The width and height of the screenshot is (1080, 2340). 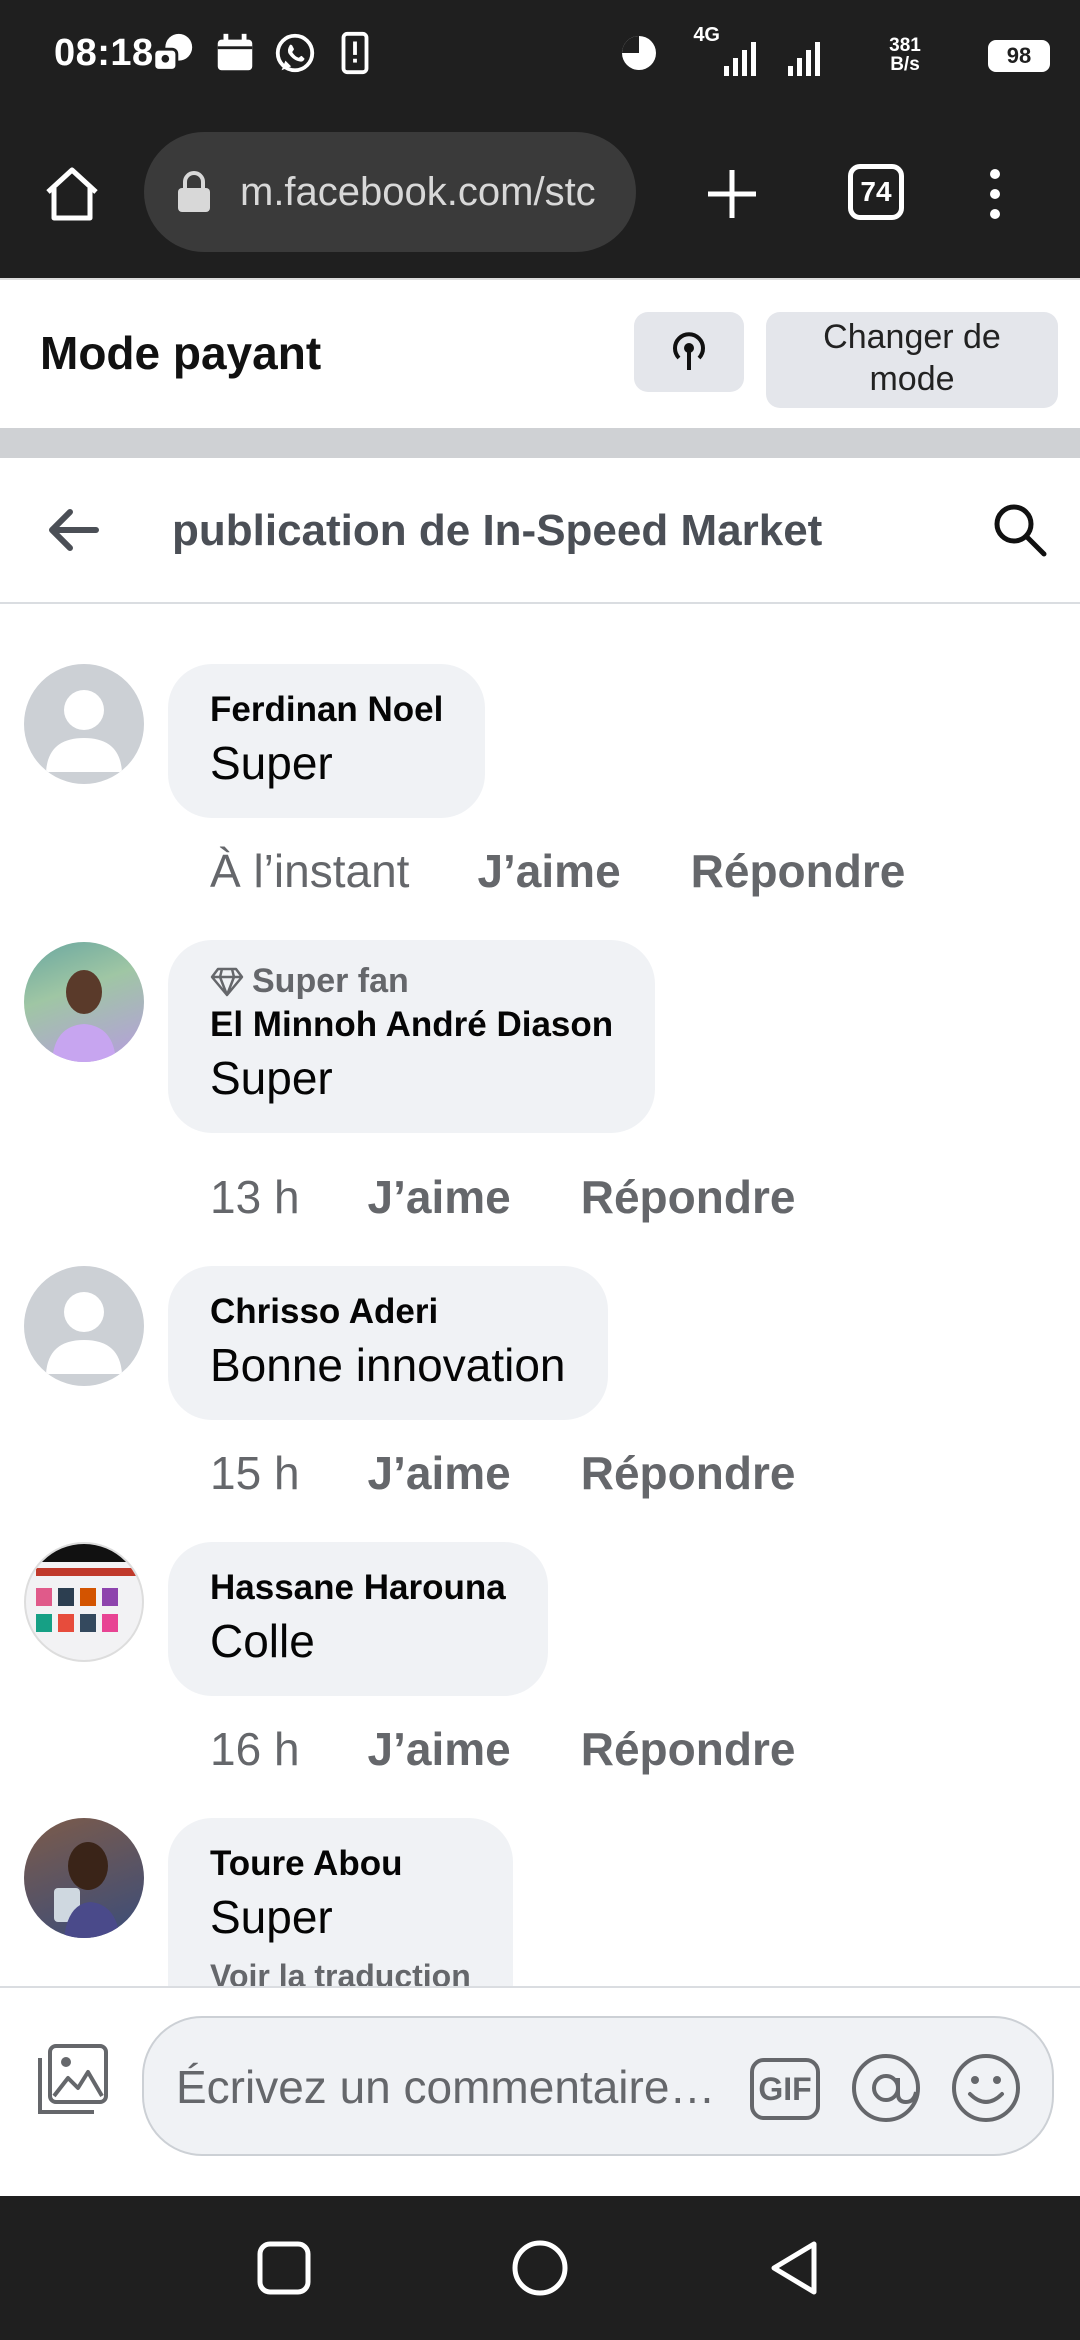 I want to click on page-header: publication de In-Speed Market, so click(x=540, y=531).